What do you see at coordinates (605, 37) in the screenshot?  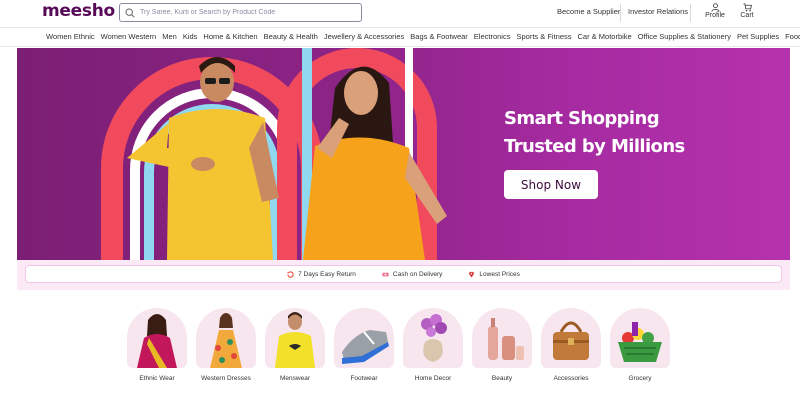 I see `nav-item-car-motorbike: Car & Motorbike` at bounding box center [605, 37].